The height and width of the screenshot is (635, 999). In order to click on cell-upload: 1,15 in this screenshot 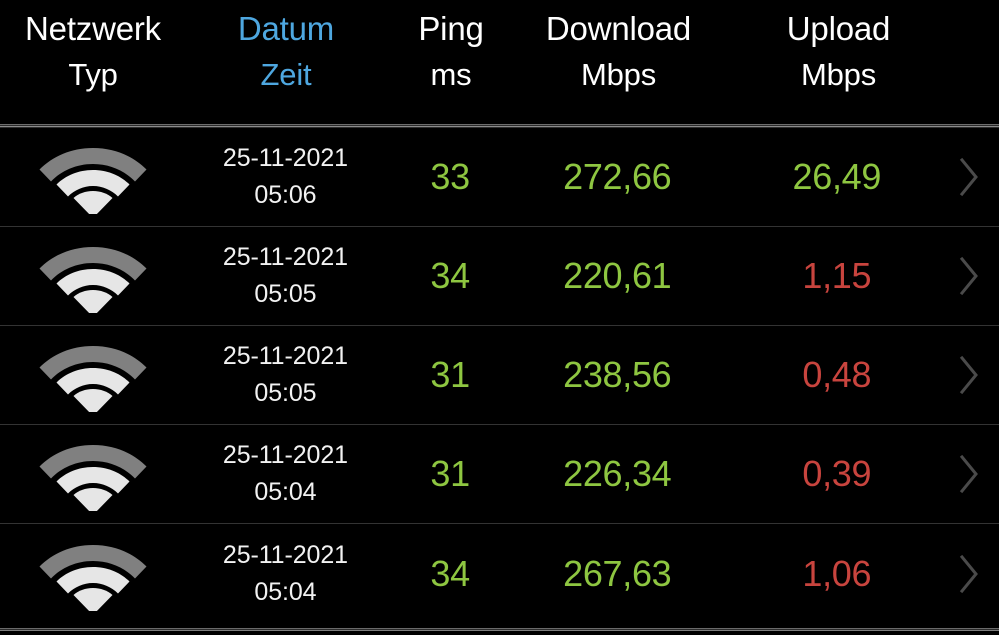, I will do `click(837, 276)`.